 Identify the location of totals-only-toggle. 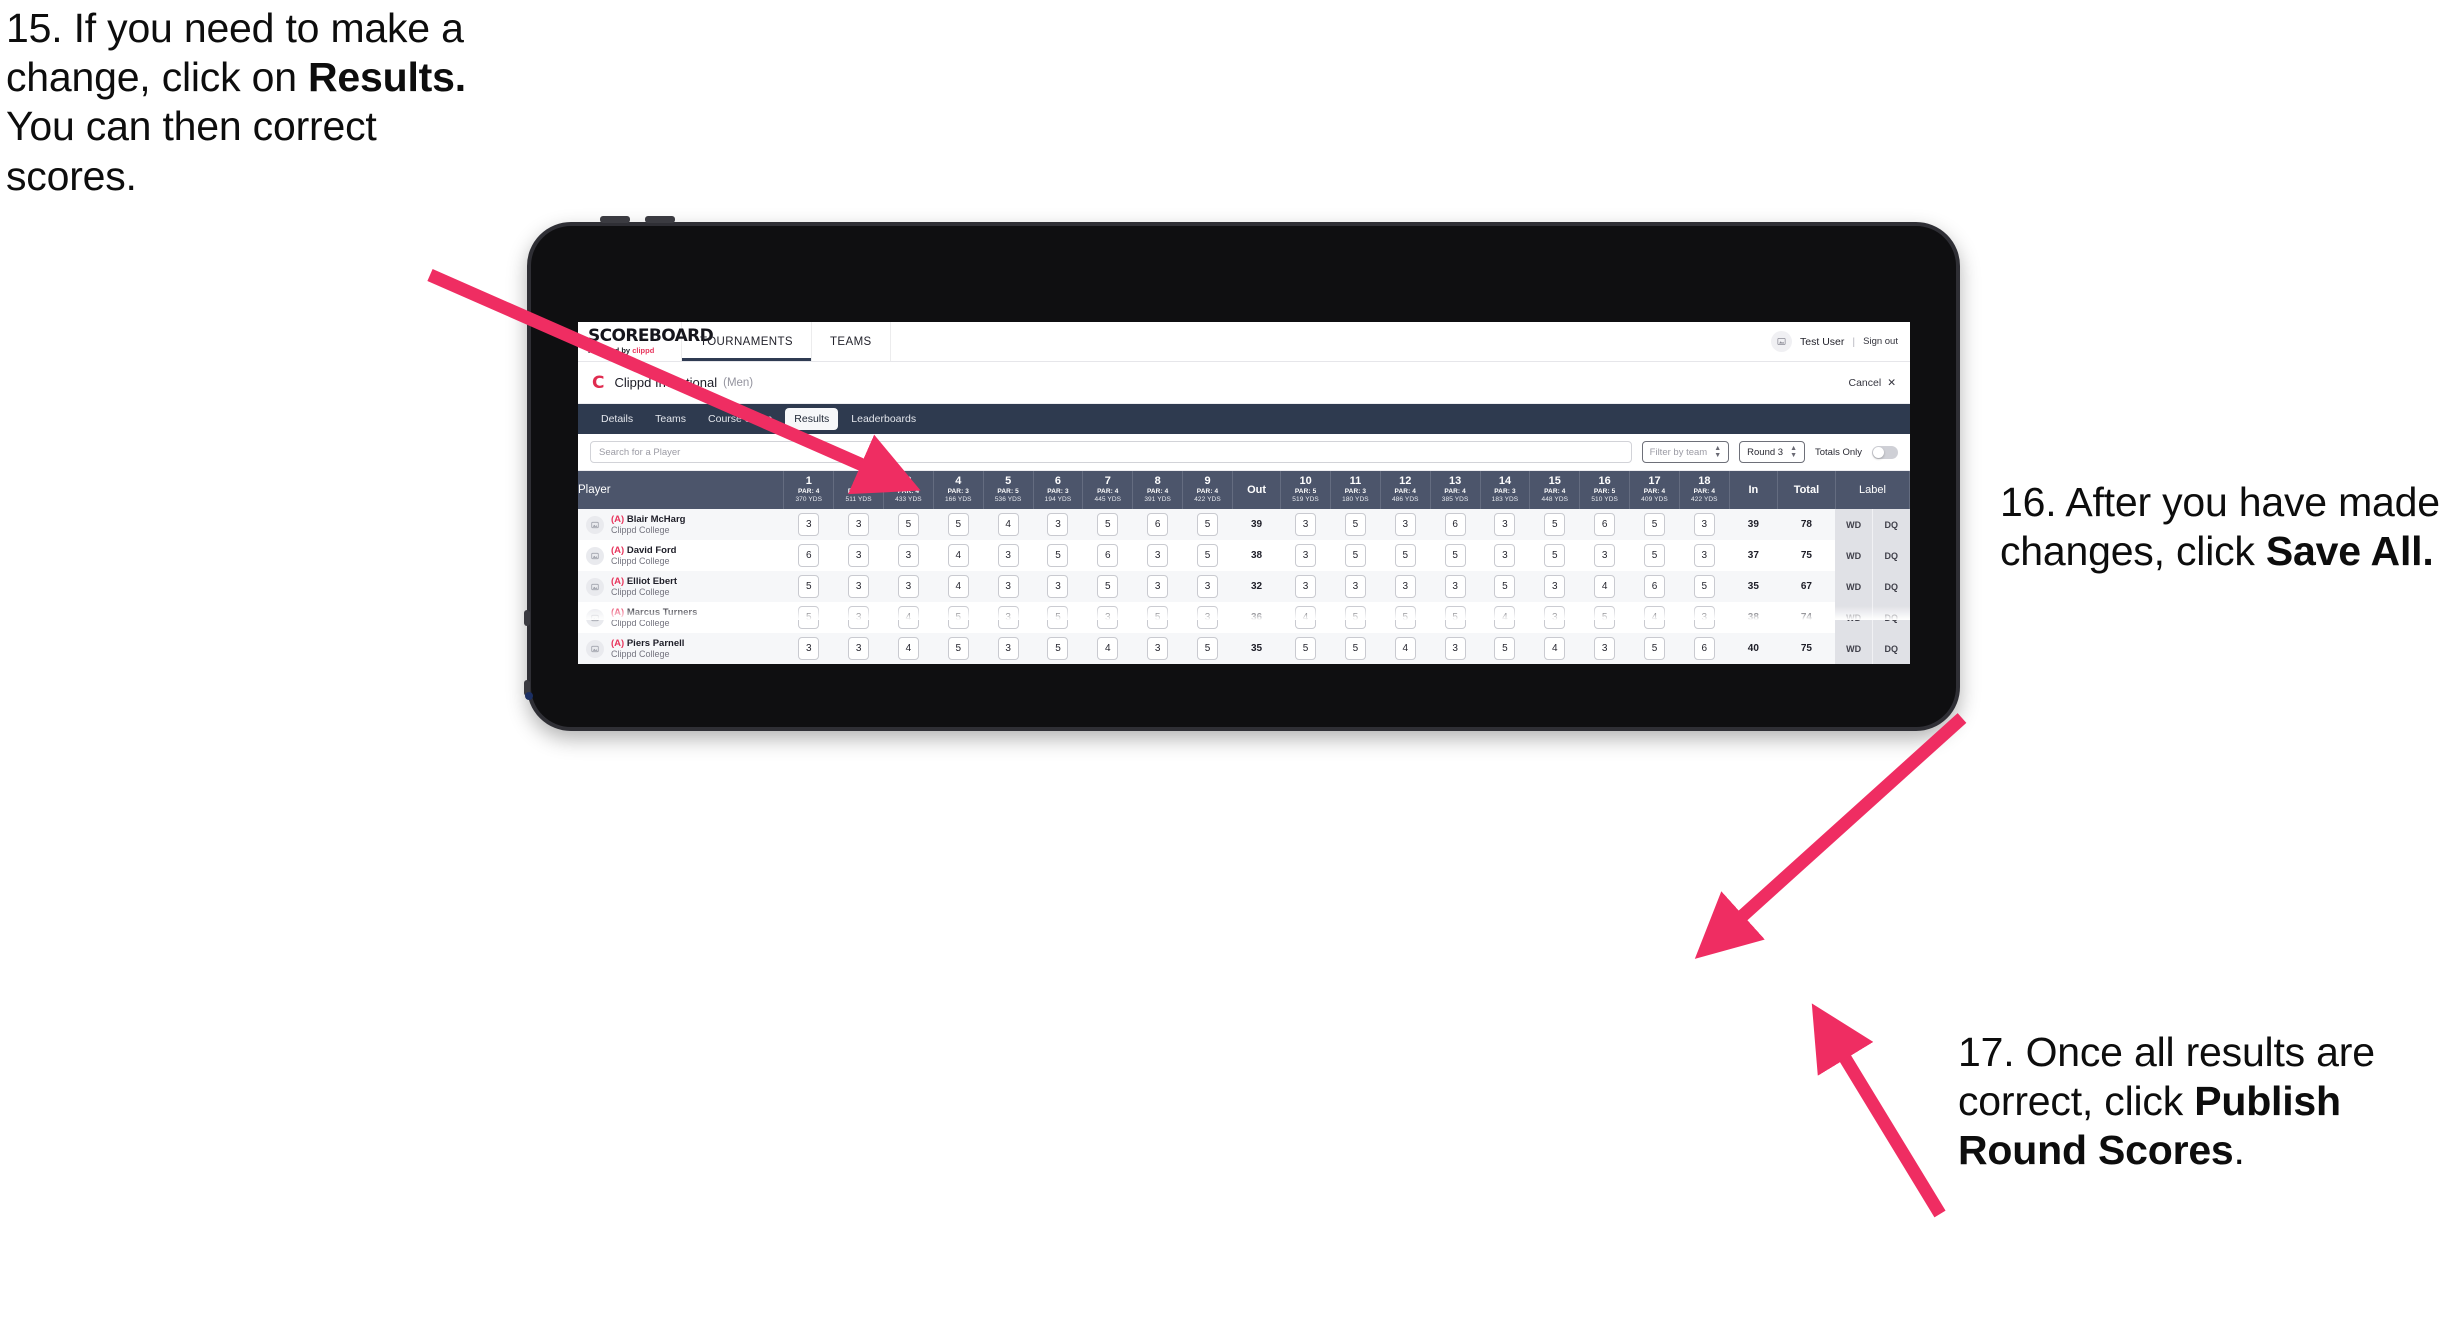
(1885, 452).